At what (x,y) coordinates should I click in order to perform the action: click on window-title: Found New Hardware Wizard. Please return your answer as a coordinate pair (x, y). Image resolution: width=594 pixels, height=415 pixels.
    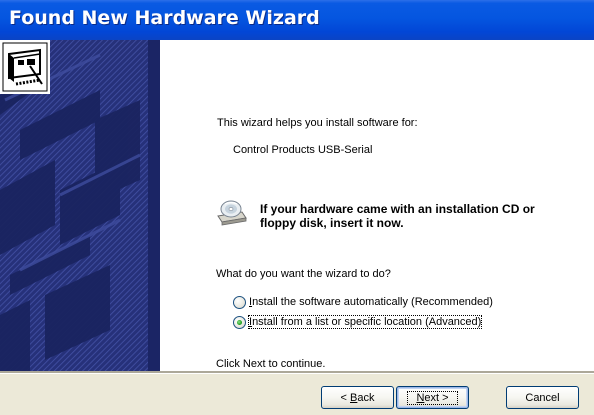
    Looking at the image, I should click on (164, 18).